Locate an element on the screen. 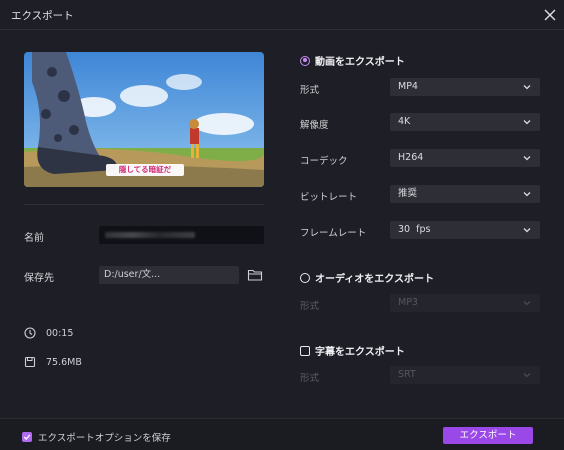 Image resolution: width=564 pixels, height=450 pixels. bitrate-label: ビットレート is located at coordinates (329, 197).